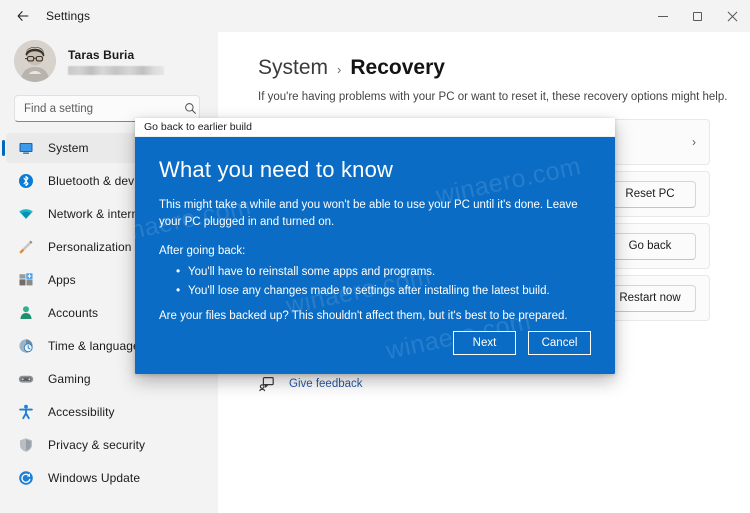 This screenshot has height=513, width=750. I want to click on next-button: Next, so click(484, 343).